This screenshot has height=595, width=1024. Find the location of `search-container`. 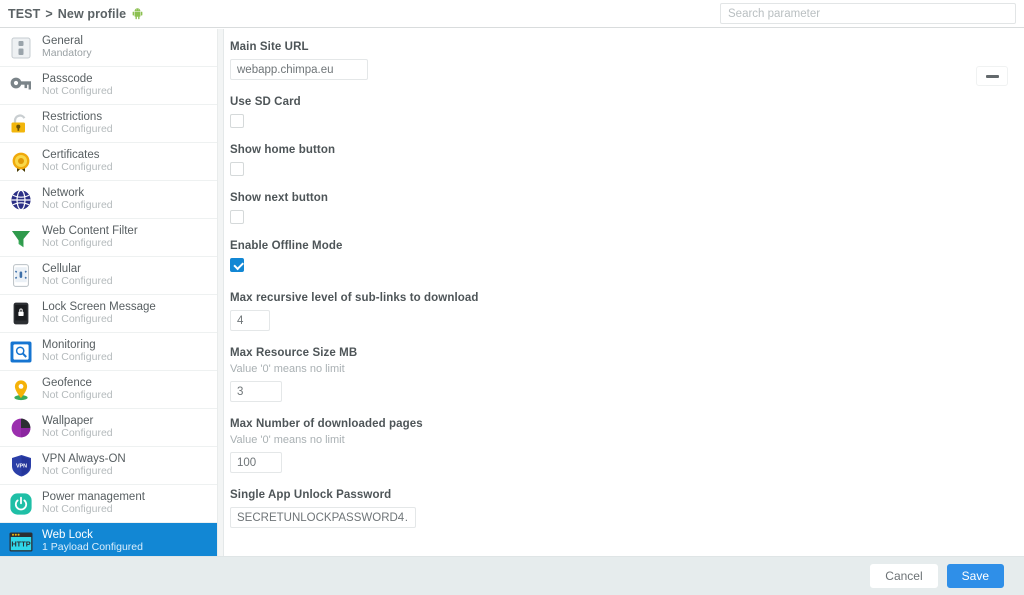

search-container is located at coordinates (868, 13).